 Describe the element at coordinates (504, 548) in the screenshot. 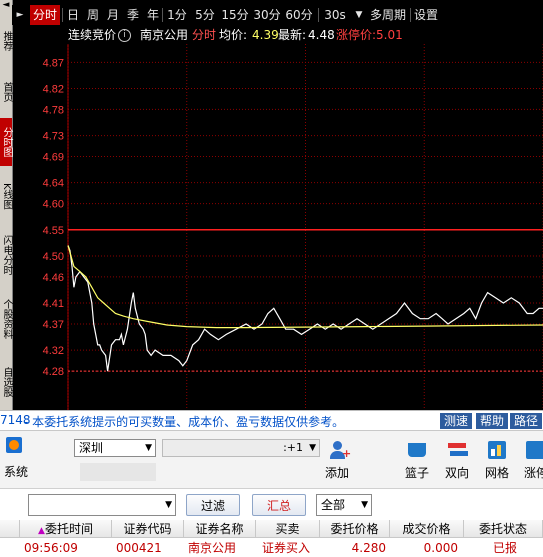

I see `cell-status: 已报` at that location.